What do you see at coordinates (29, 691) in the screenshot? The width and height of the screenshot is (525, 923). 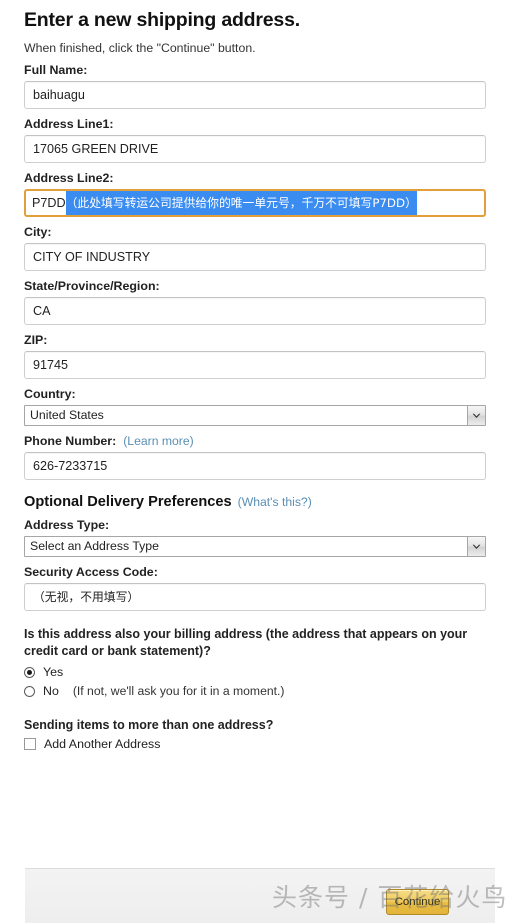 I see `radio-no-icon` at bounding box center [29, 691].